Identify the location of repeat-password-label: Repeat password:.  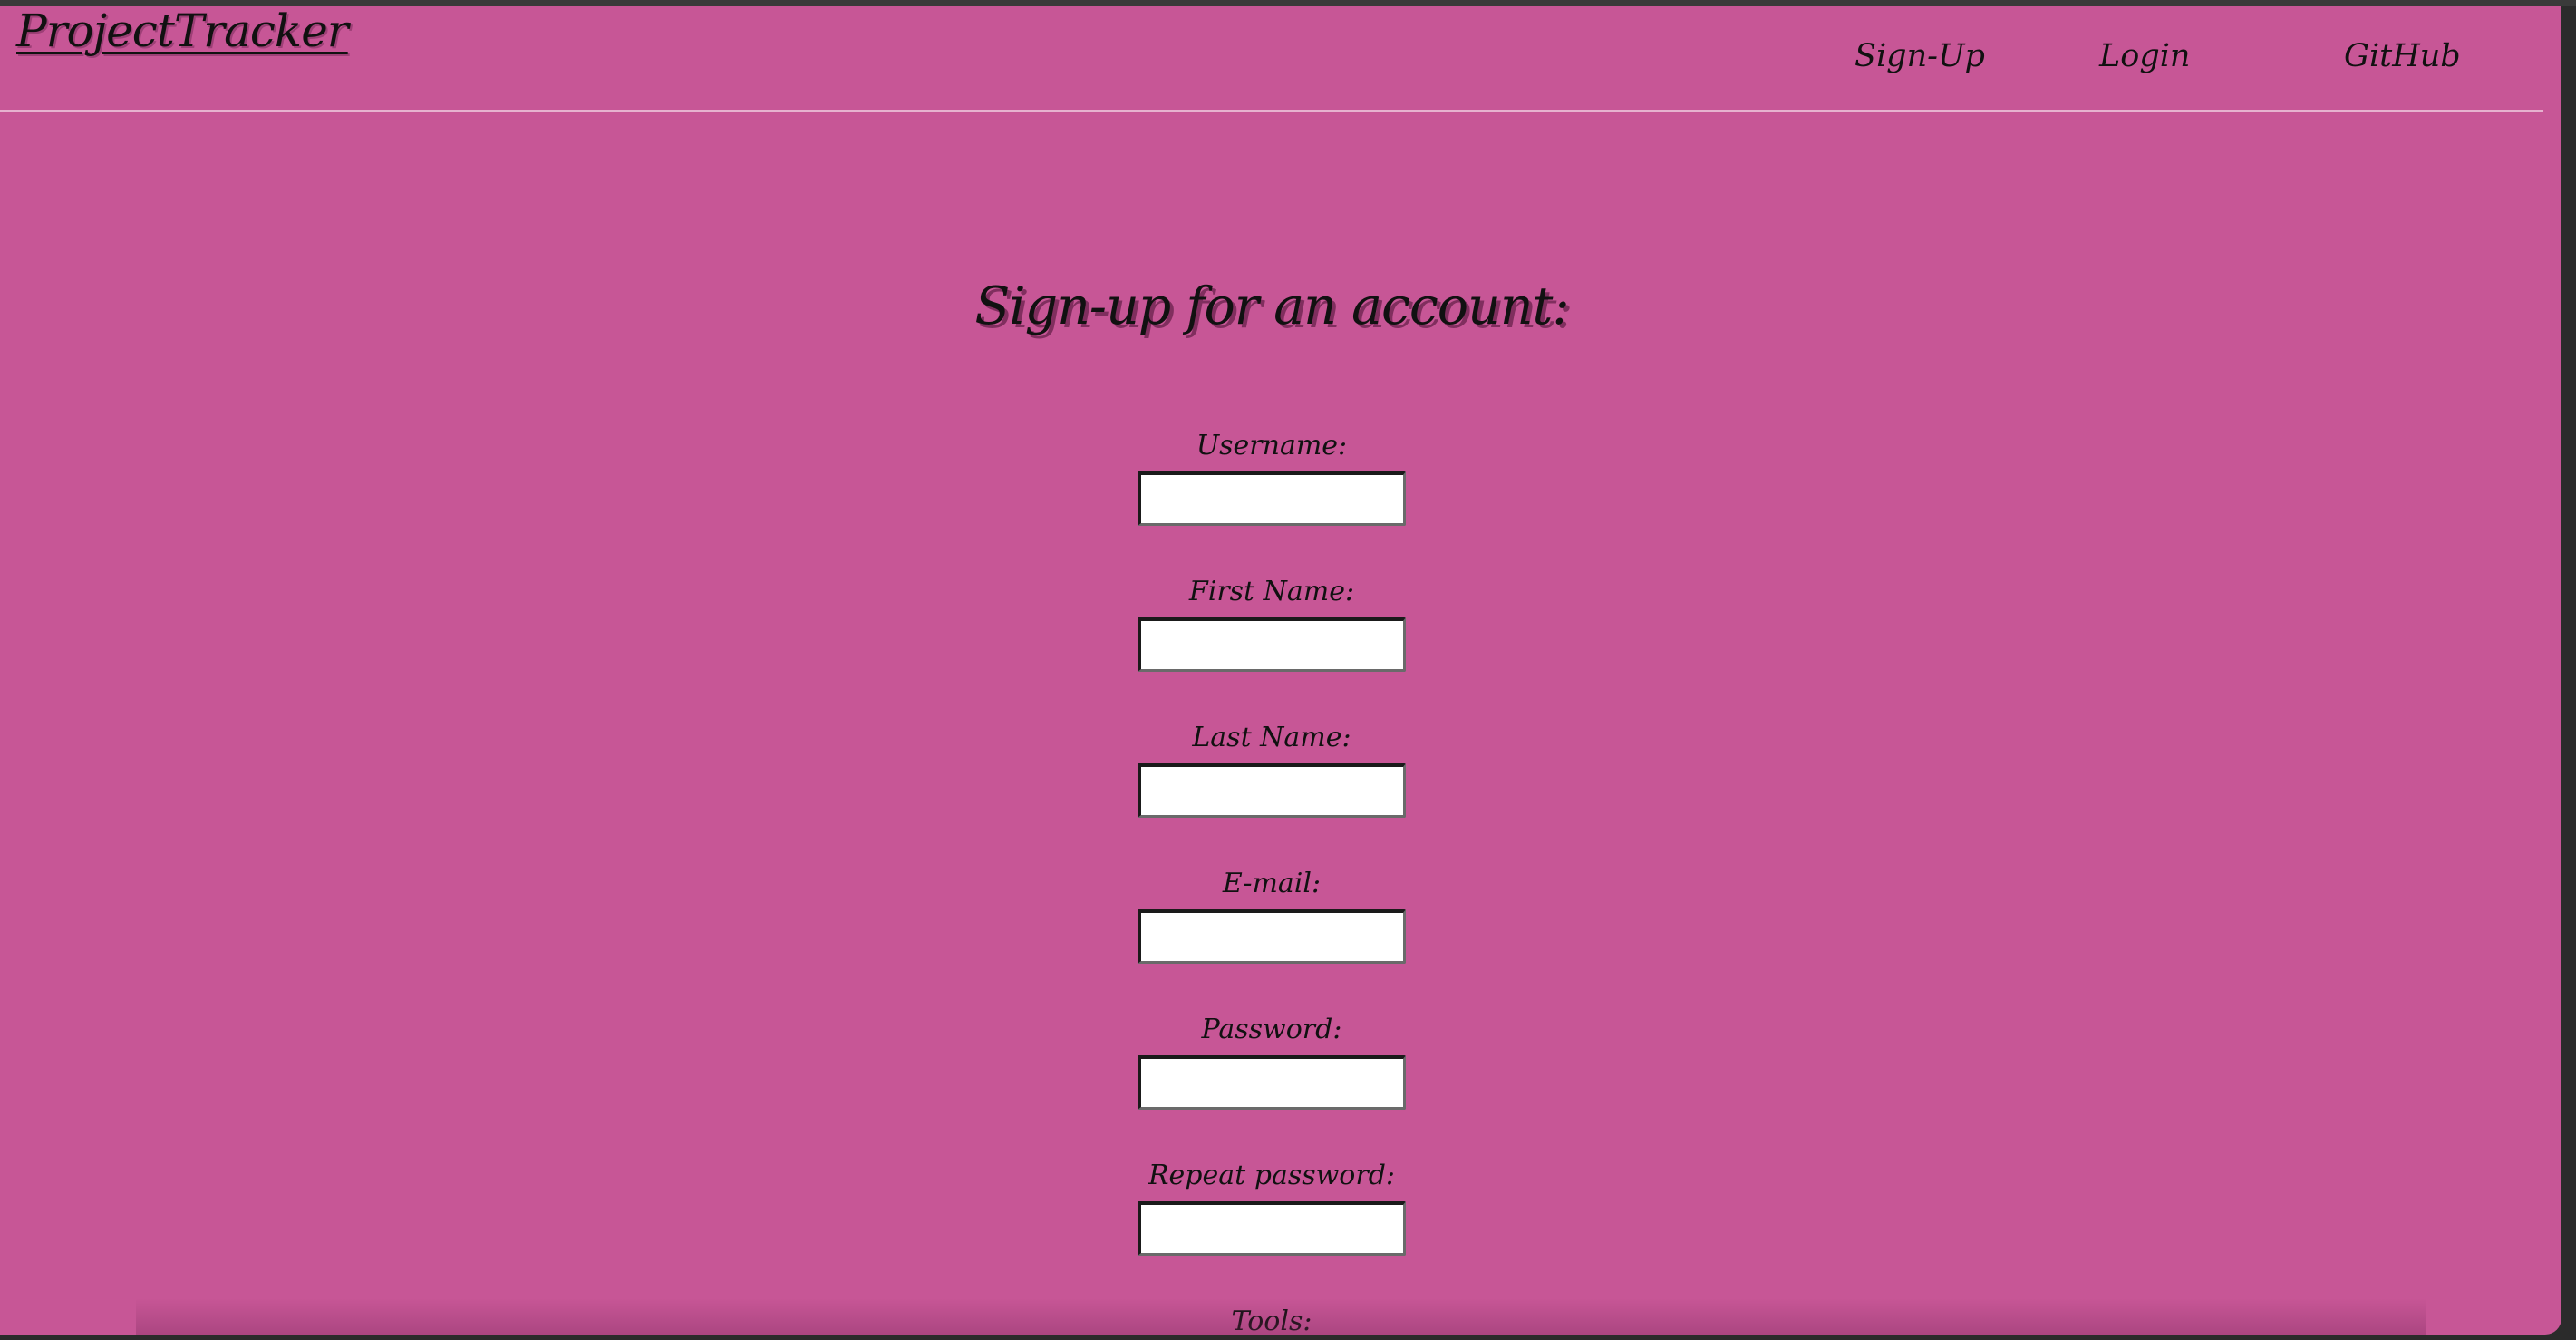
(1272, 1175).